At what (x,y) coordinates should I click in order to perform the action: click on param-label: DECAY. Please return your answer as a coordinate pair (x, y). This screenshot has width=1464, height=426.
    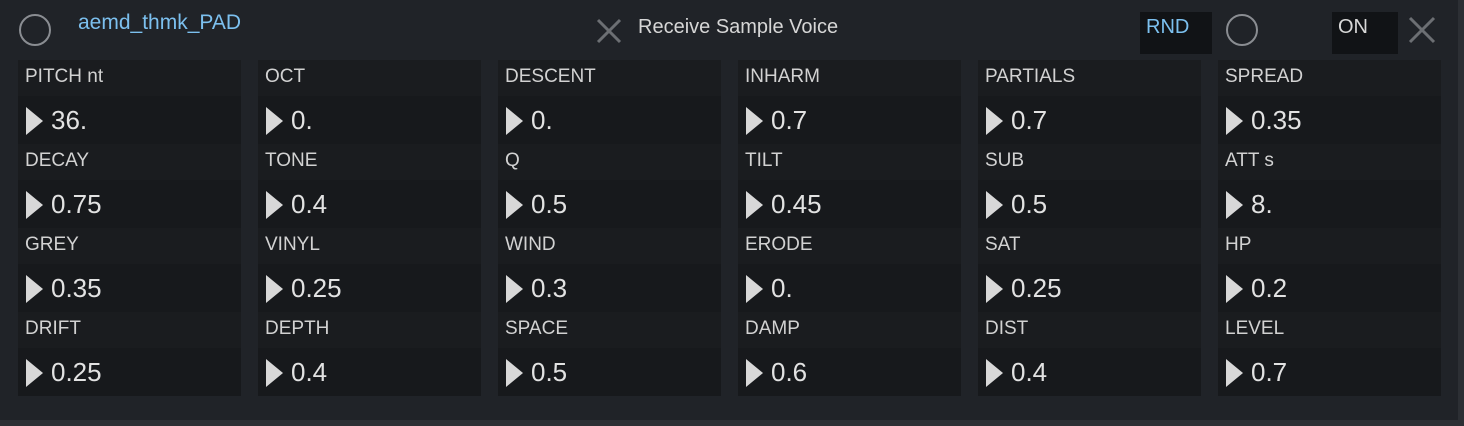
    Looking at the image, I should click on (129, 162).